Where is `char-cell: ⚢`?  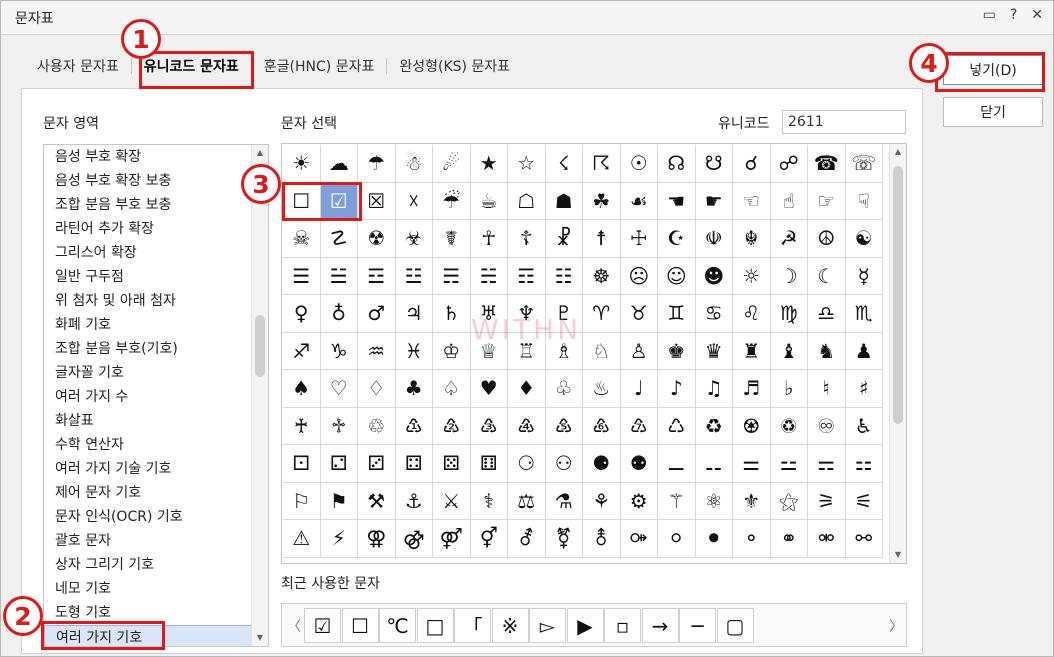
char-cell: ⚢ is located at coordinates (377, 539).